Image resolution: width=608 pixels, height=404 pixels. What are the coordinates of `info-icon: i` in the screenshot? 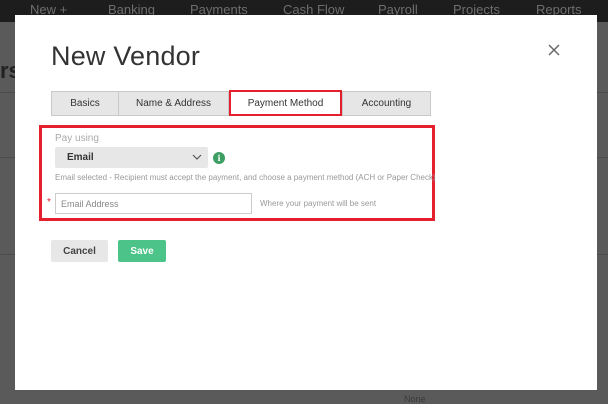 It's located at (219, 158).